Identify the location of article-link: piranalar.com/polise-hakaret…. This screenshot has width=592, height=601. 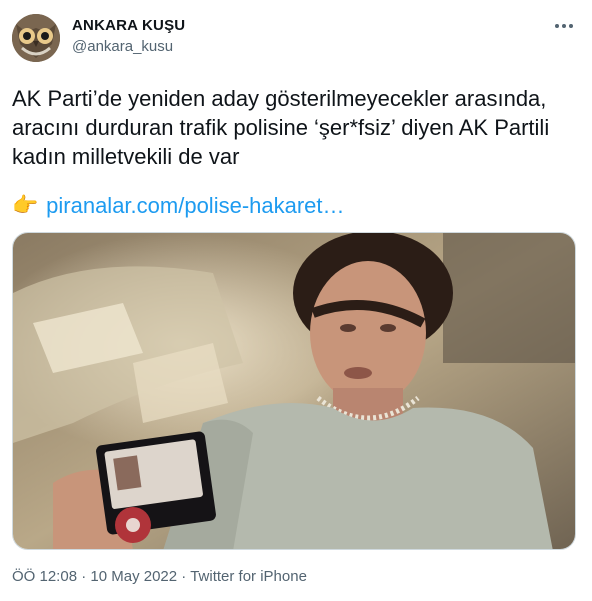
(195, 205).